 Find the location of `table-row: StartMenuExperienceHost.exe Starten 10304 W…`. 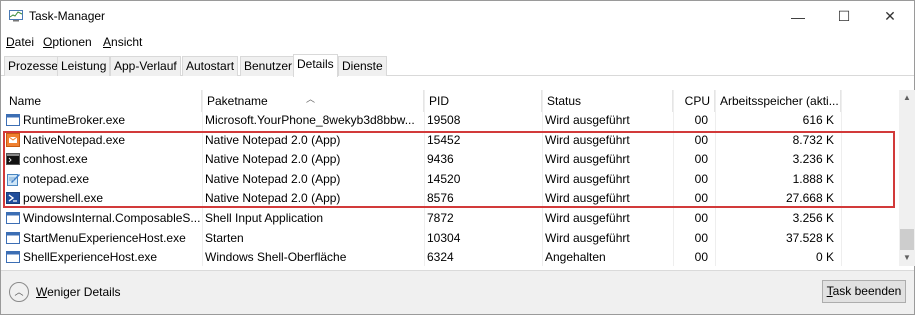

table-row: StartMenuExperienceHost.exe Starten 10304 W… is located at coordinates (451, 238).